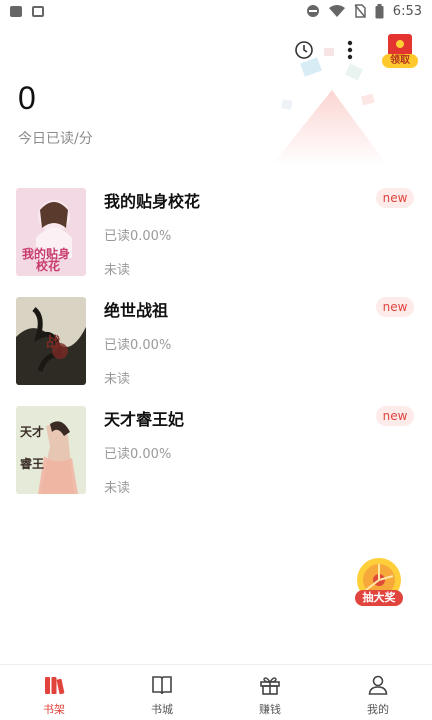 This screenshot has width=432, height=720. What do you see at coordinates (407, 11) in the screenshot?
I see `status-time: 6:53` at bounding box center [407, 11].